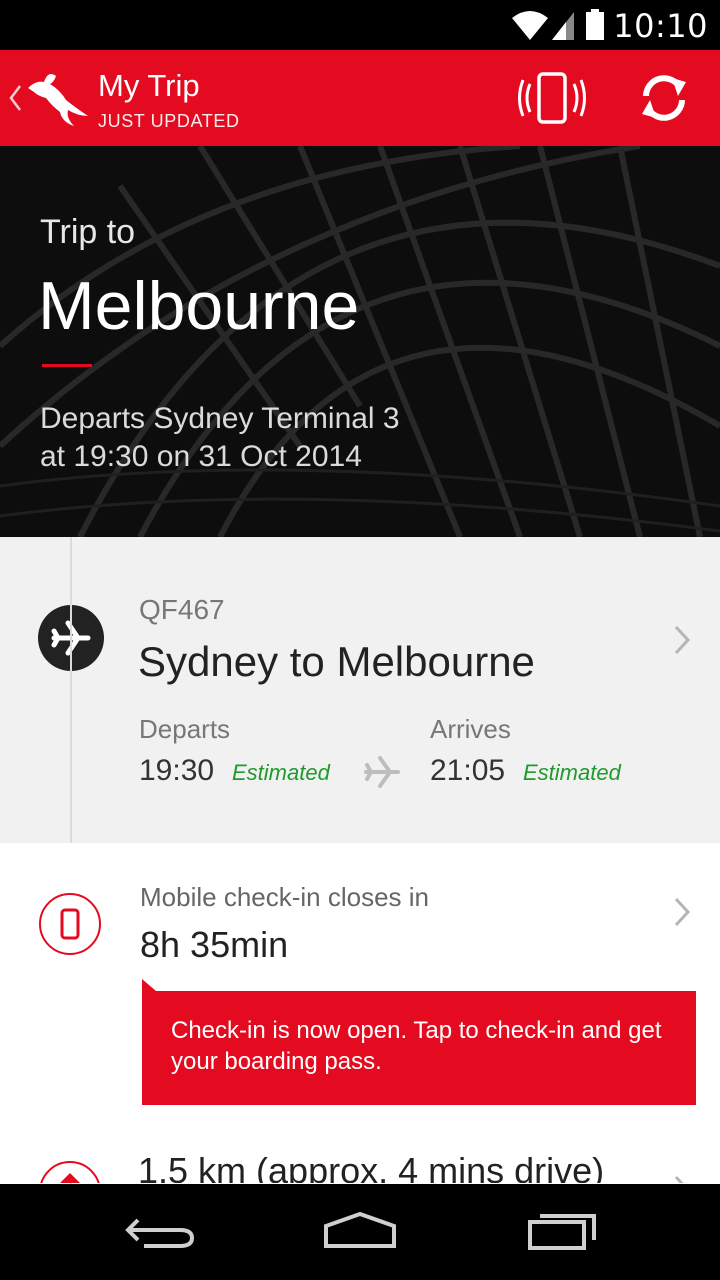 The image size is (720, 1280). What do you see at coordinates (201, 456) in the screenshot?
I see `departure-line-2: at 19:30 on 31 Oct 2014` at bounding box center [201, 456].